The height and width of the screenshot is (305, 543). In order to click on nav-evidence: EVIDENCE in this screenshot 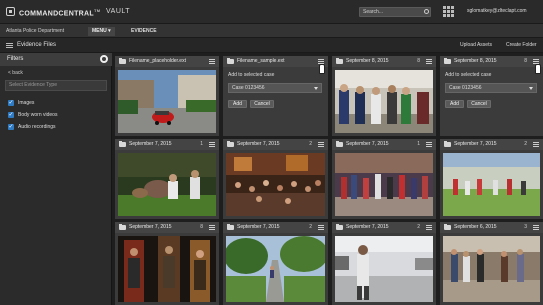, I will do `click(144, 31)`.